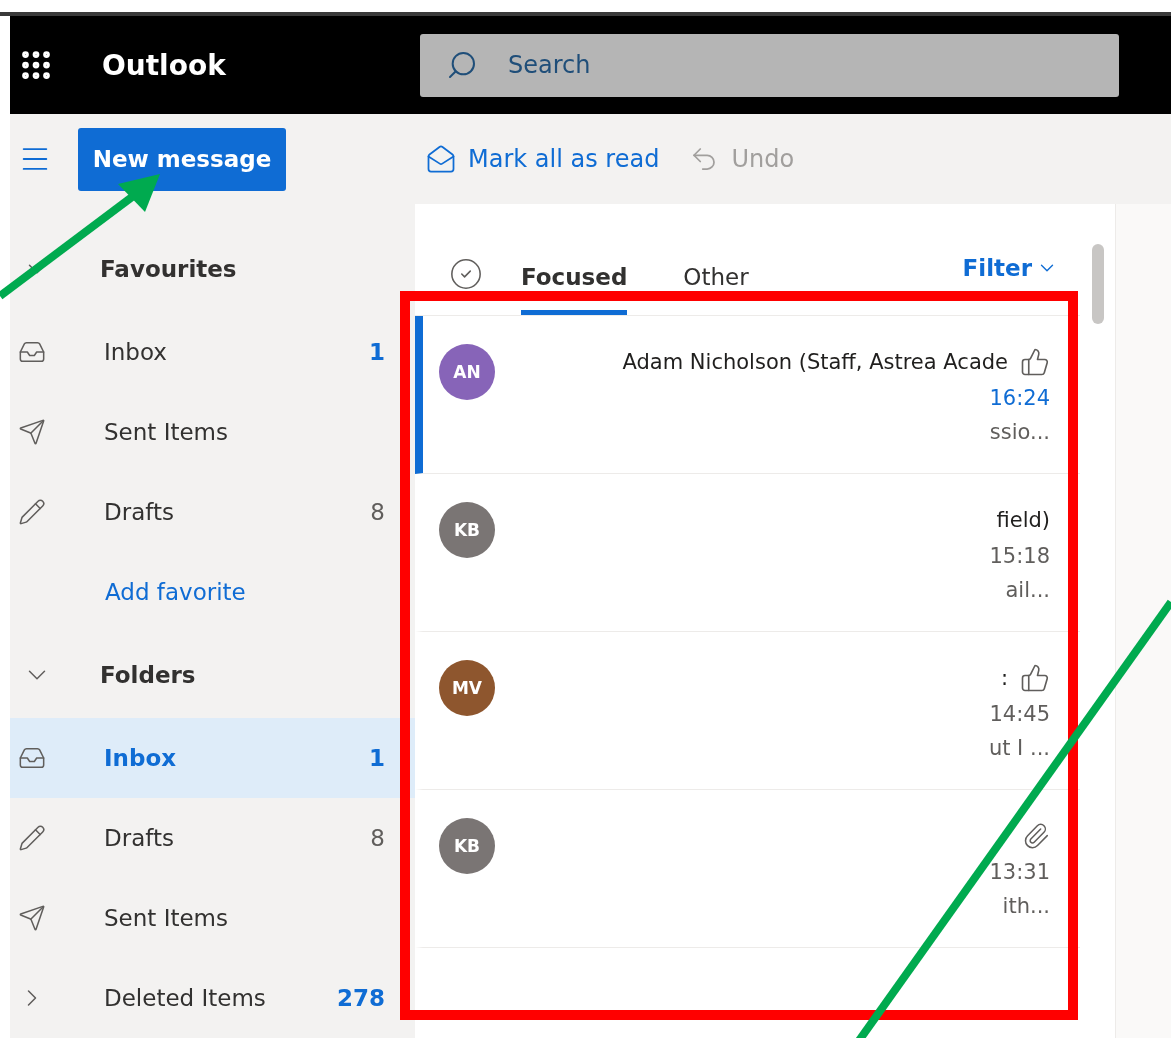 Image resolution: width=1171 pixels, height=1038 pixels. I want to click on new-message-button: New message, so click(182, 159).